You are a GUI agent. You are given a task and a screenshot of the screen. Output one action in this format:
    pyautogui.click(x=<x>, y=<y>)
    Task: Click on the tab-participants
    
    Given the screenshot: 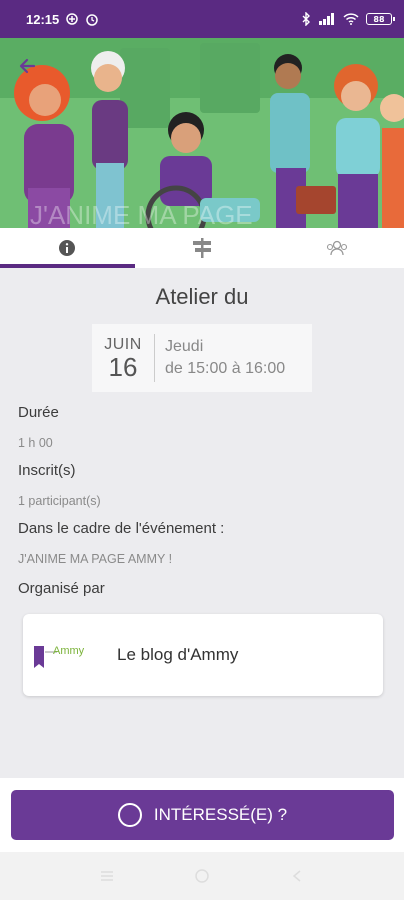 What is the action you would take?
    pyautogui.click(x=336, y=248)
    